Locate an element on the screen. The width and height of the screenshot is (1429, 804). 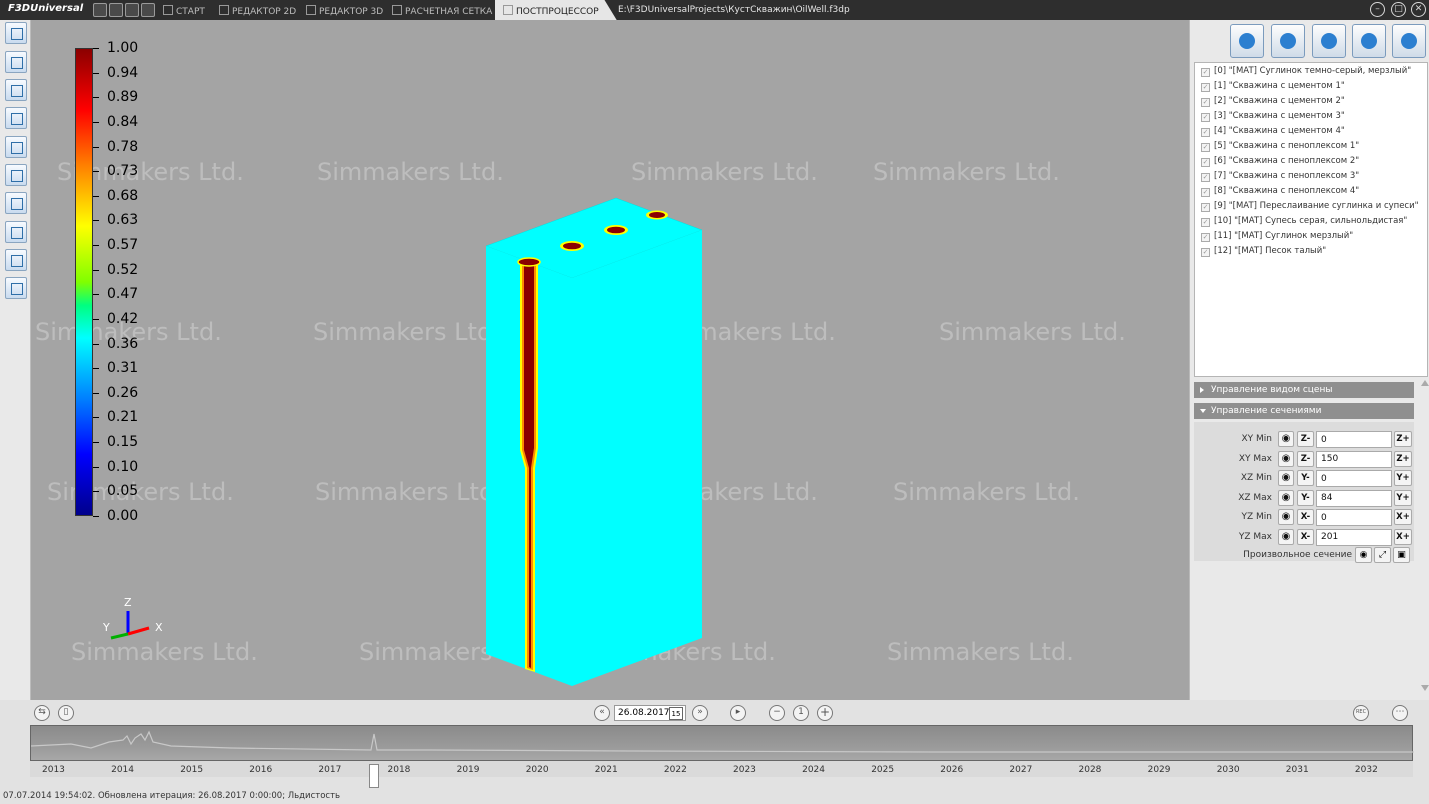
redo-icon is located at coordinates (148, 10).